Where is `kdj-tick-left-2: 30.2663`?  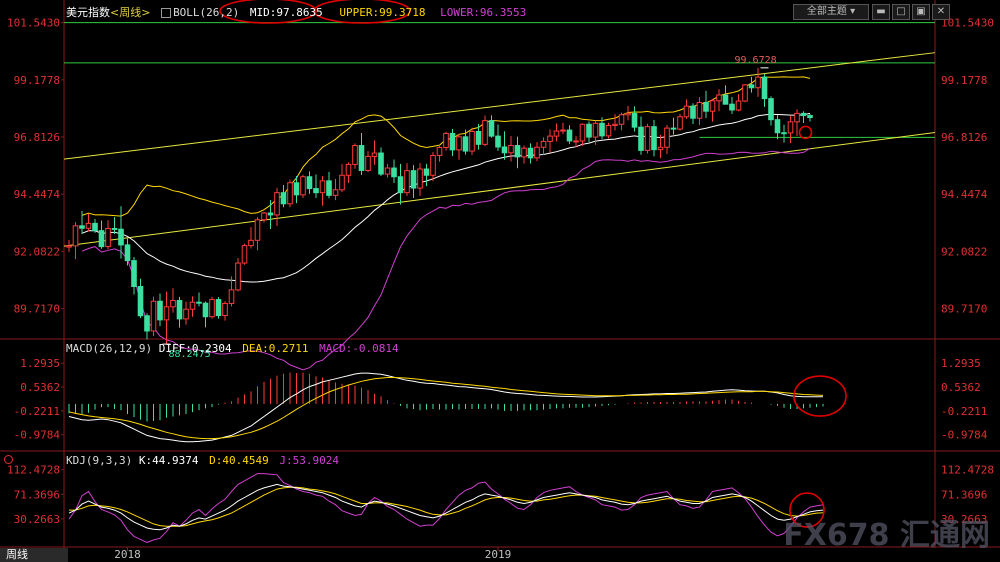
kdj-tick-left-2: 30.2663 is located at coordinates (37, 519).